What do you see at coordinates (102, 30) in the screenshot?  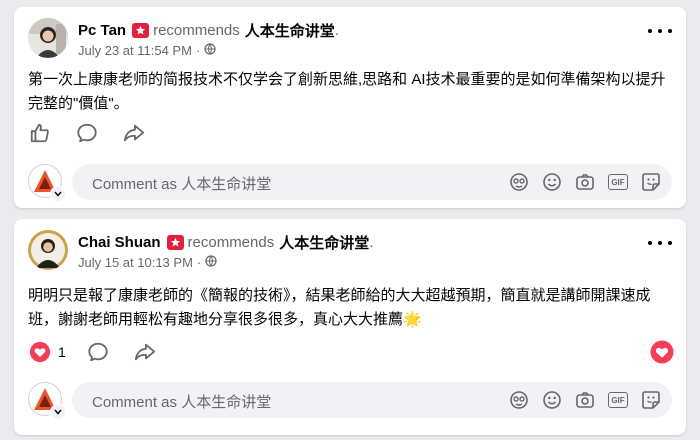 I see `author-name: Pc Tan` at bounding box center [102, 30].